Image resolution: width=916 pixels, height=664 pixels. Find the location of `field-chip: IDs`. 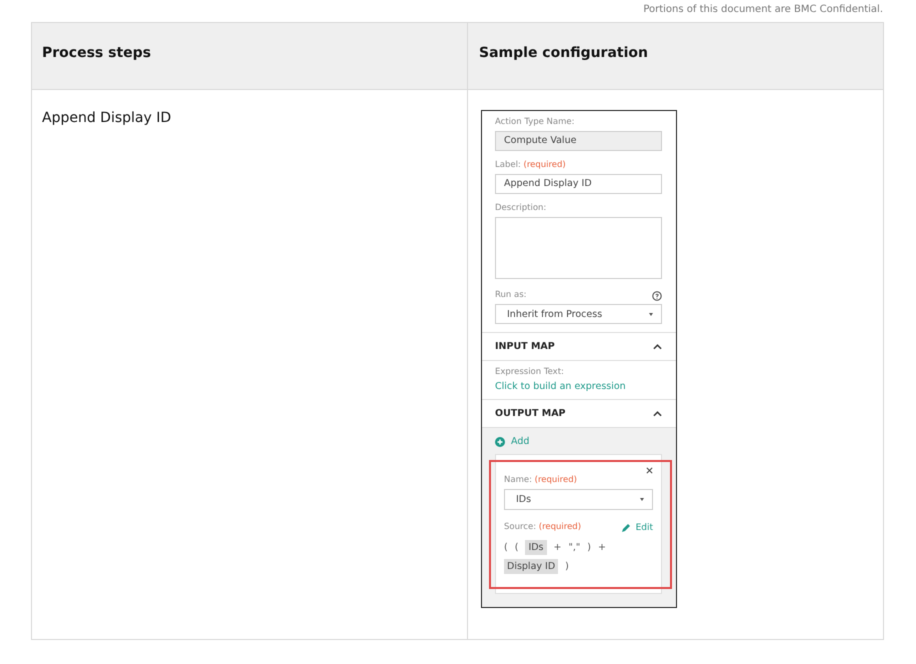

field-chip: IDs is located at coordinates (536, 547).